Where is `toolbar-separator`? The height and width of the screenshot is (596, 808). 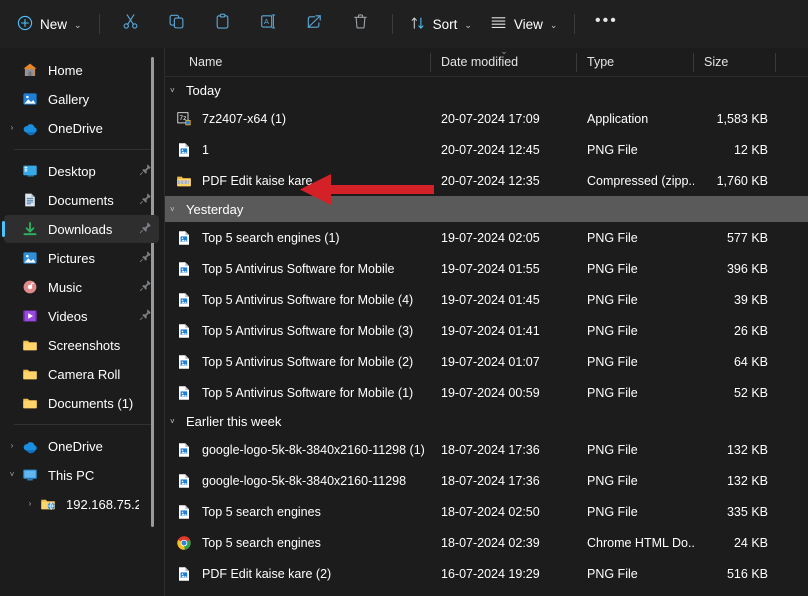
toolbar-separator is located at coordinates (575, 24).